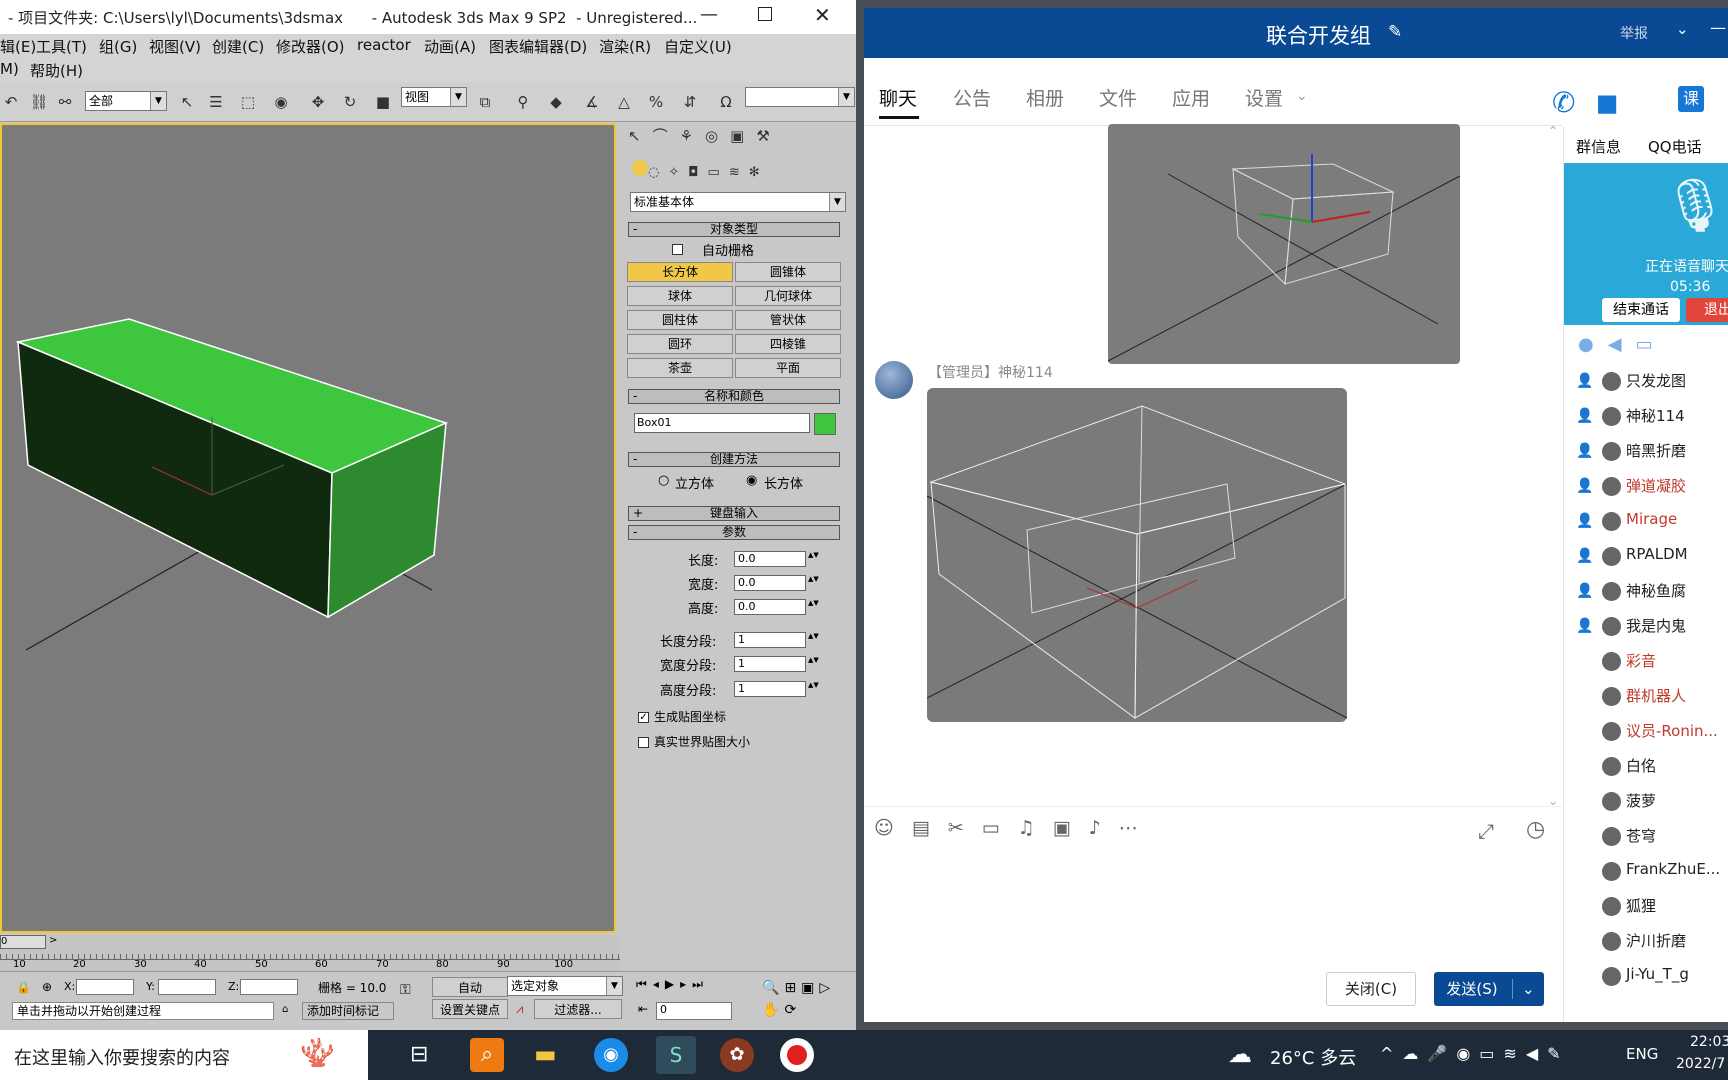 The width and height of the screenshot is (1728, 1080). Describe the element at coordinates (680, 272) in the screenshot. I see `box-button: 长方体` at that location.